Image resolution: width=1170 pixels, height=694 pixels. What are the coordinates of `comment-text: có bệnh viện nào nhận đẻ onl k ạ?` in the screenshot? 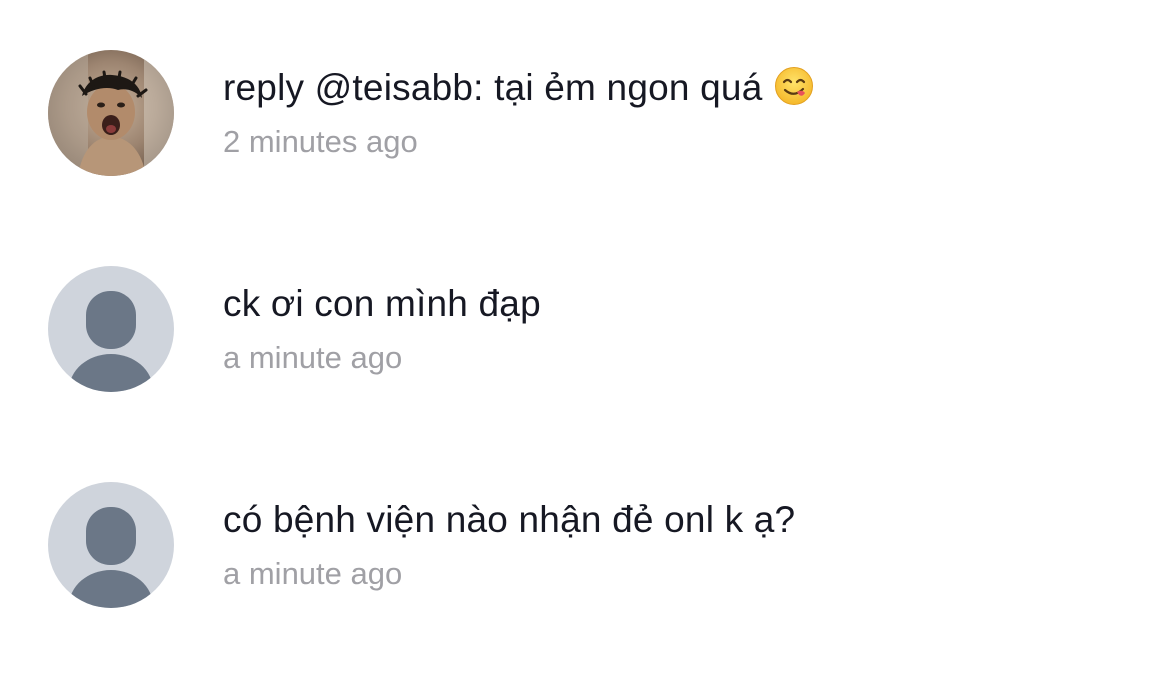 It's located at (509, 519).